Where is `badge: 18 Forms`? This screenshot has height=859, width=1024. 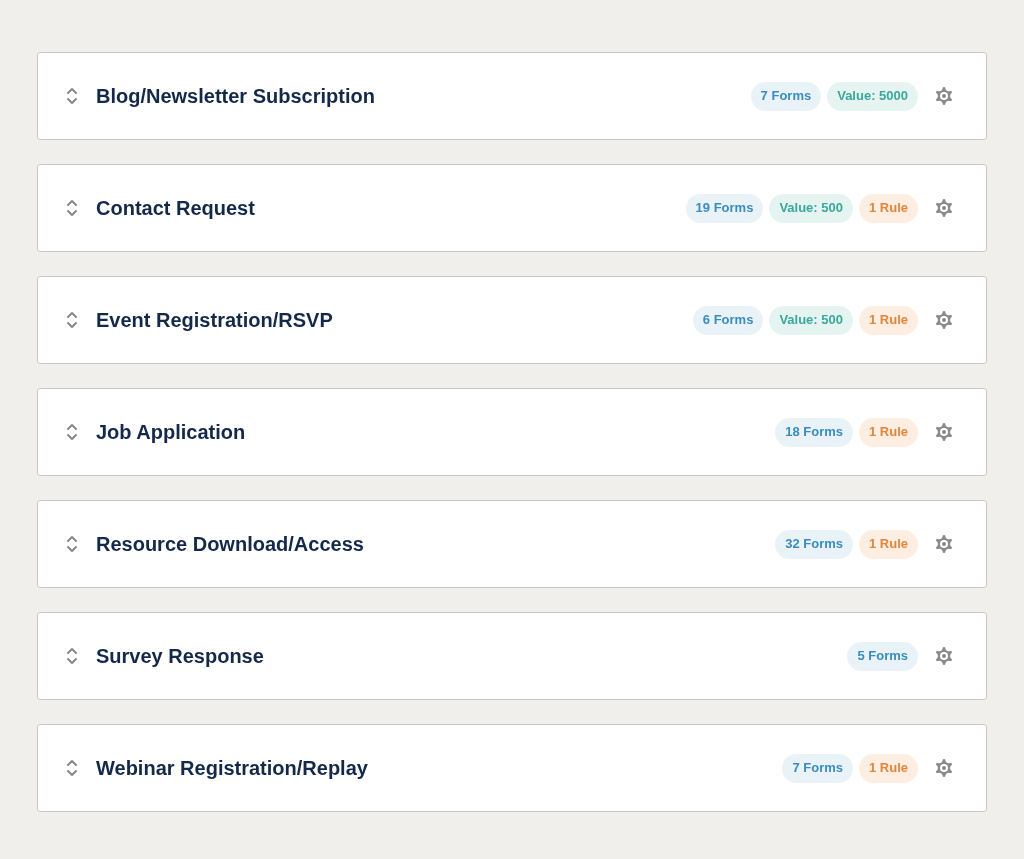
badge: 18 Forms is located at coordinates (814, 432).